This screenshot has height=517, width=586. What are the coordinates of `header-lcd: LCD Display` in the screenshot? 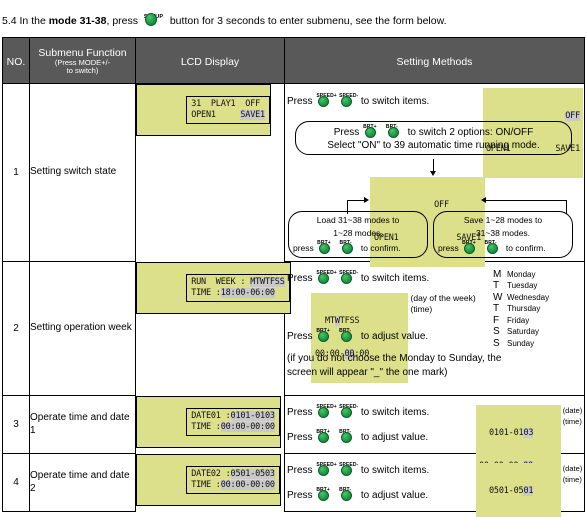 It's located at (210, 60).